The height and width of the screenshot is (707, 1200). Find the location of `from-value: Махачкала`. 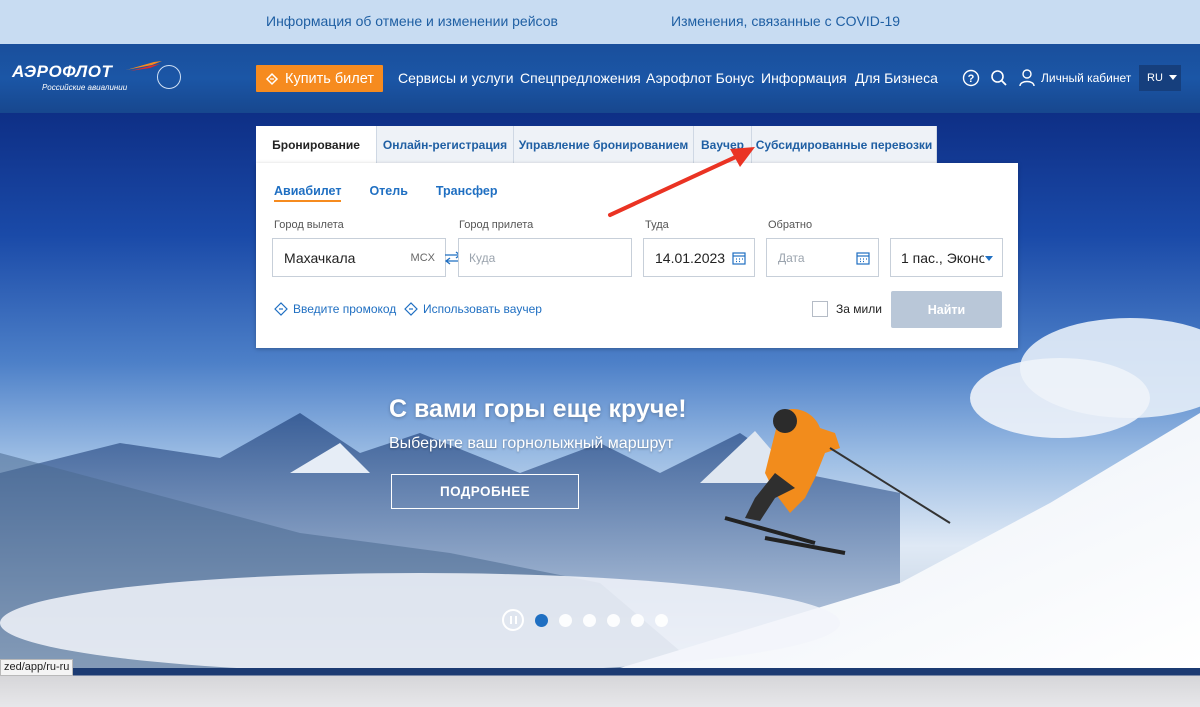

from-value: Махачкала is located at coordinates (320, 257).